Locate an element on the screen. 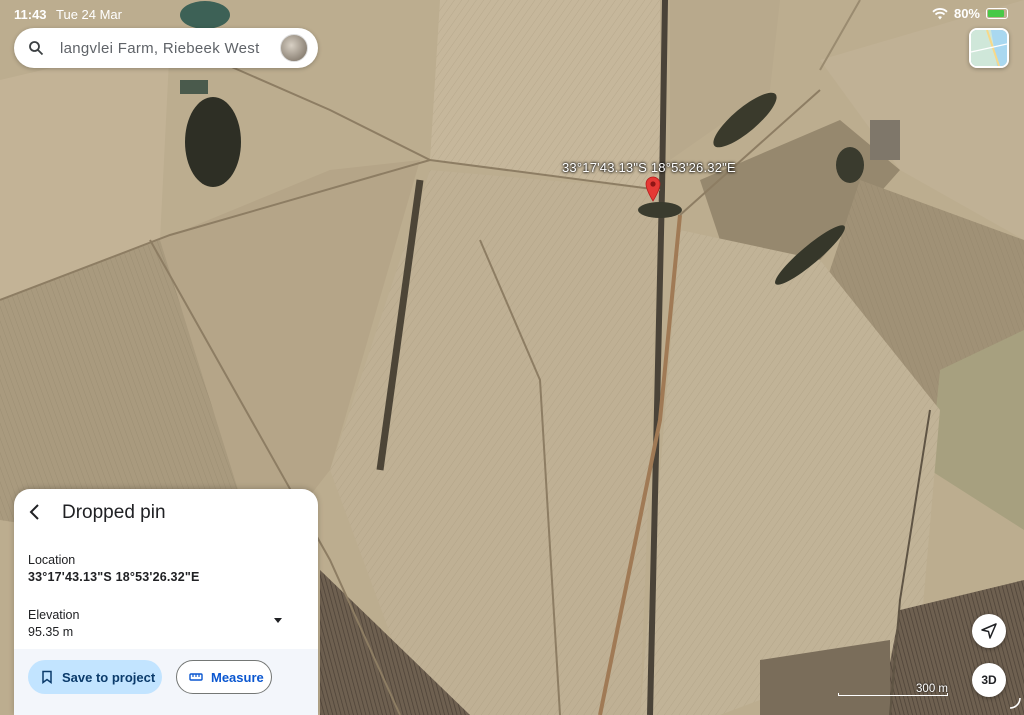 The height and width of the screenshot is (715, 1024). map-scale-bar: 300 m is located at coordinates (895, 689).